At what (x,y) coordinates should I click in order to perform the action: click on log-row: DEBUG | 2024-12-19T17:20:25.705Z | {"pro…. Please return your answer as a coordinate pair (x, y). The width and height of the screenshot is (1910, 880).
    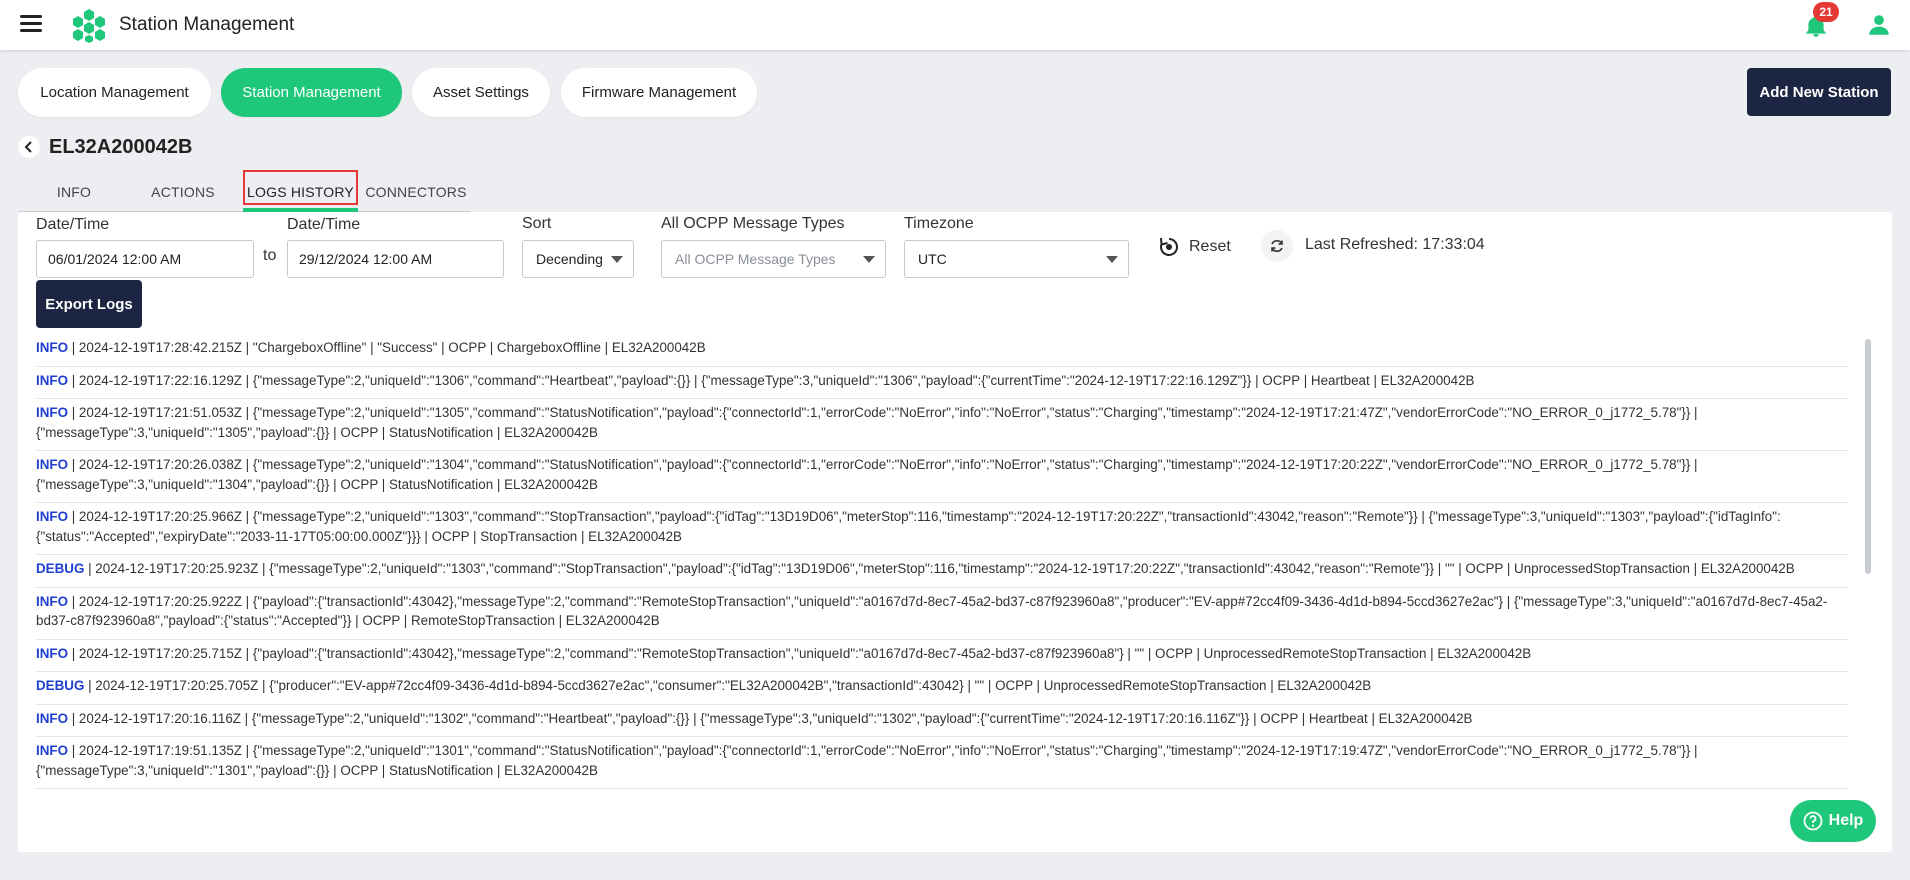
    Looking at the image, I should click on (942, 688).